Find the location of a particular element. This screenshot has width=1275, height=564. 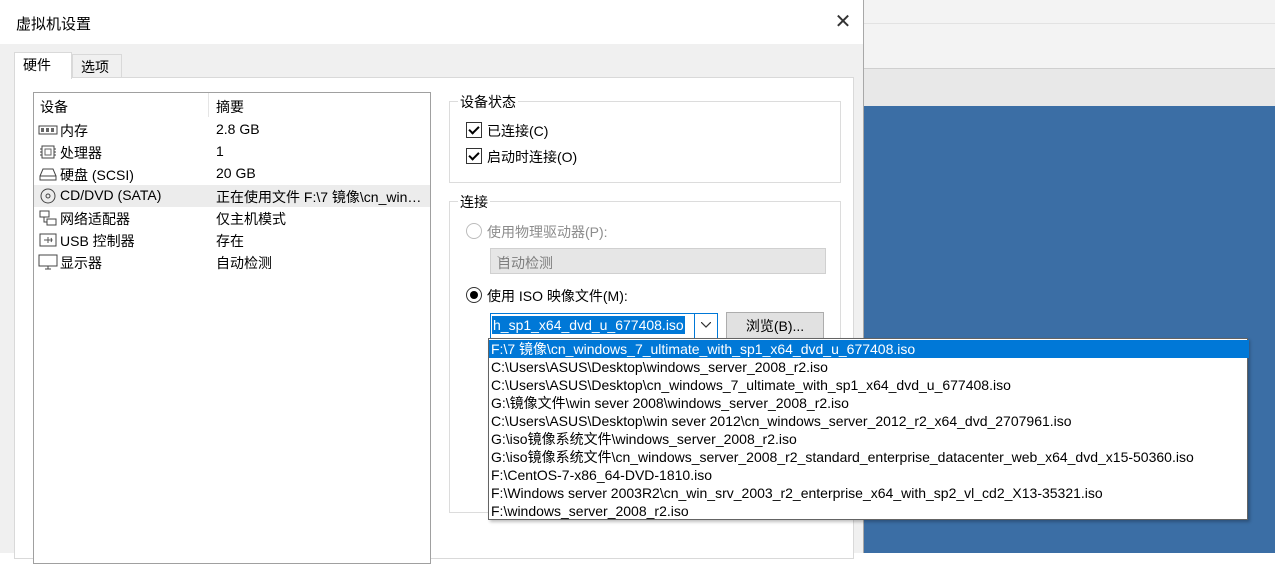

connection-title: 连接 is located at coordinates (474, 202).